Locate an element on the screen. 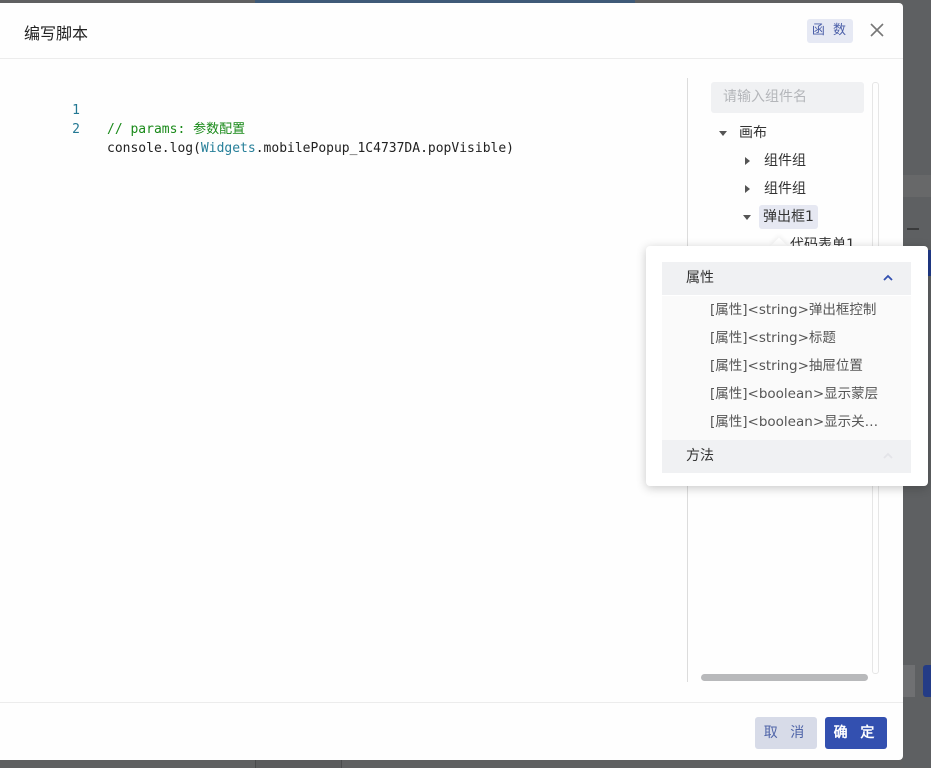 The image size is (931, 768). tree-node-canvas: 画布 is located at coordinates (753, 133).